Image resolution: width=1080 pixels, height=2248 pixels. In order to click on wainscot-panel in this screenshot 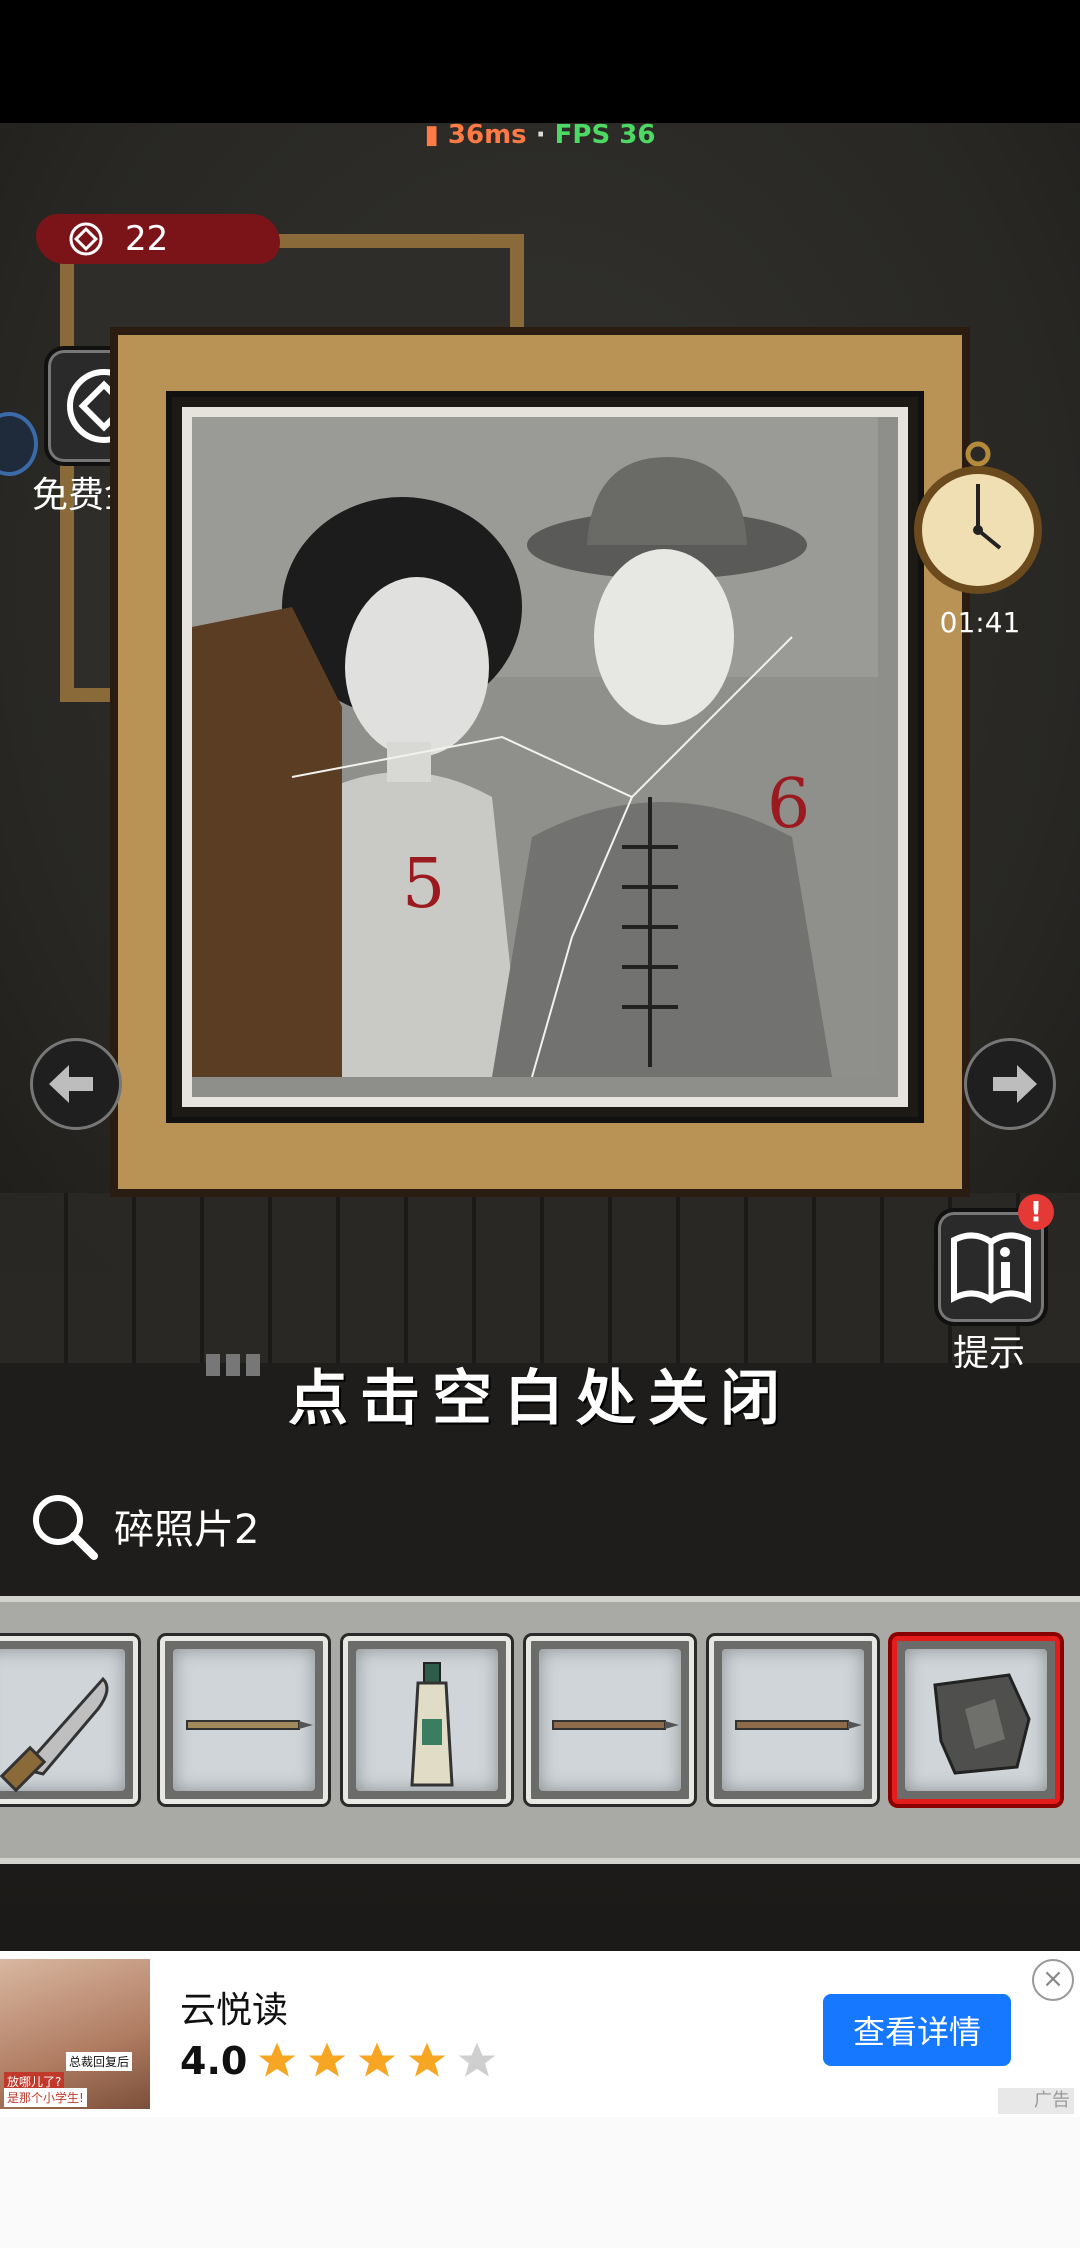, I will do `click(540, 1278)`.